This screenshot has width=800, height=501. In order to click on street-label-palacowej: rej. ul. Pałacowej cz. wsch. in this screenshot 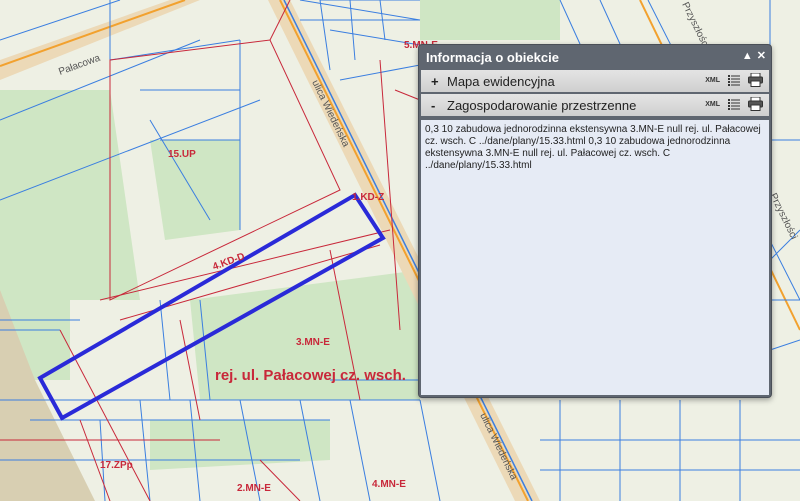, I will do `click(310, 375)`.